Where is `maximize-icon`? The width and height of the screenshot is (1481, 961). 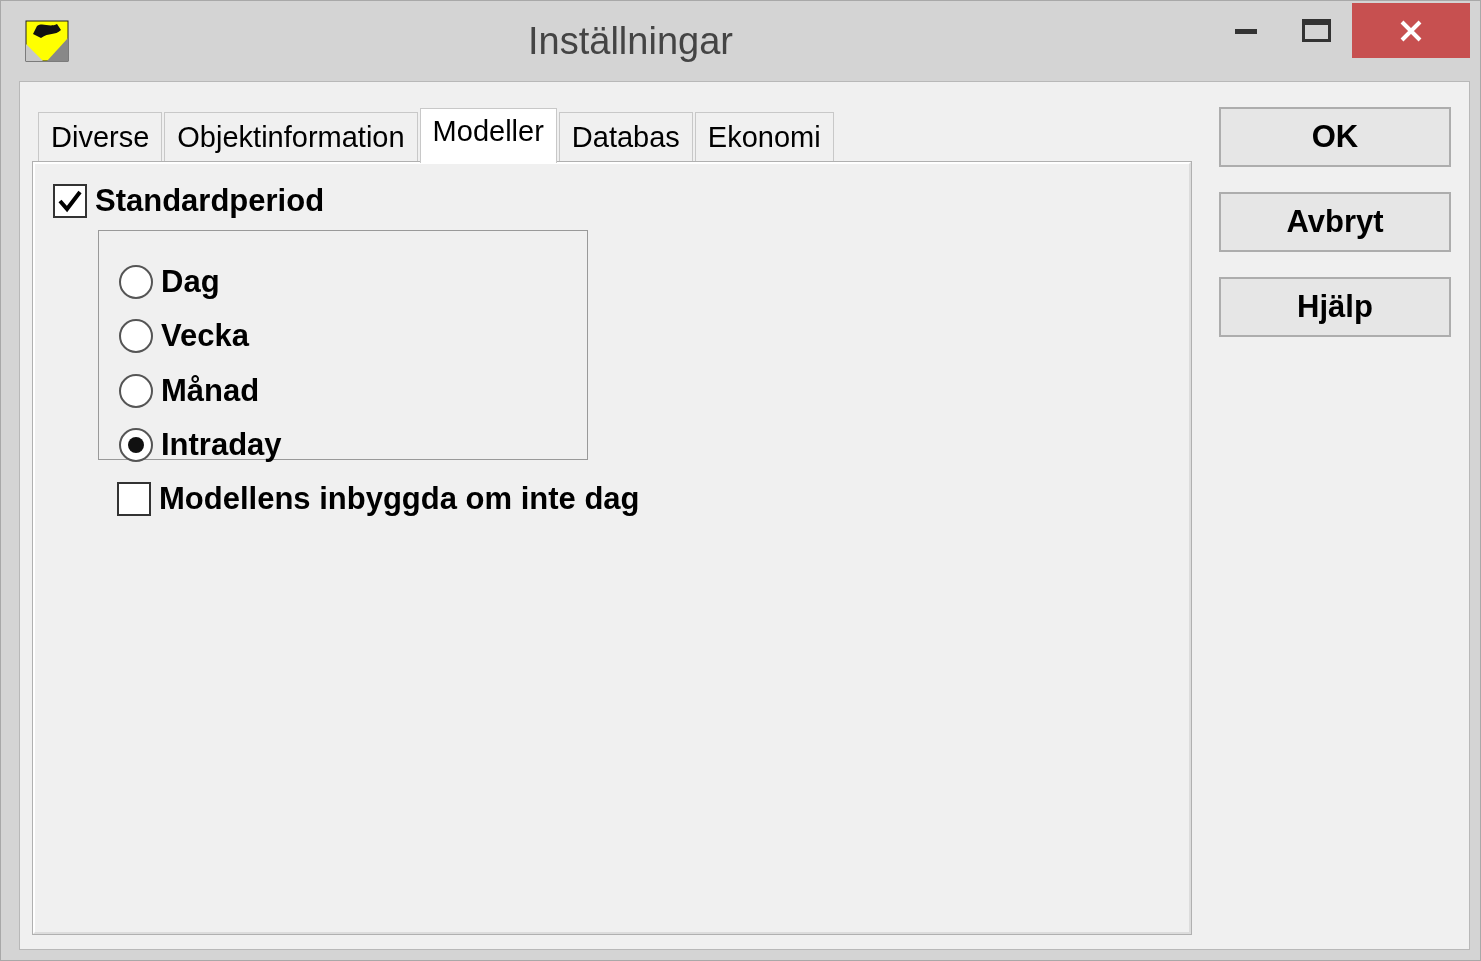
maximize-icon is located at coordinates (1317, 30).